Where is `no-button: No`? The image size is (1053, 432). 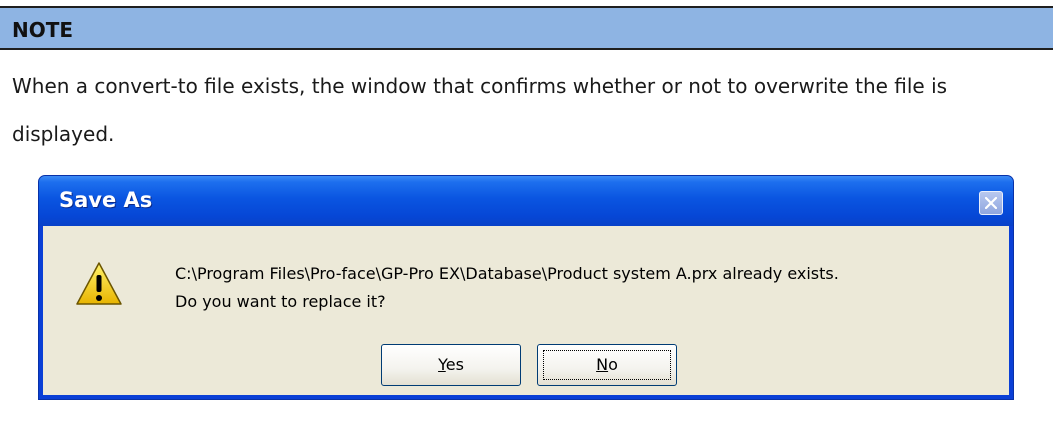
no-button: No is located at coordinates (607, 365).